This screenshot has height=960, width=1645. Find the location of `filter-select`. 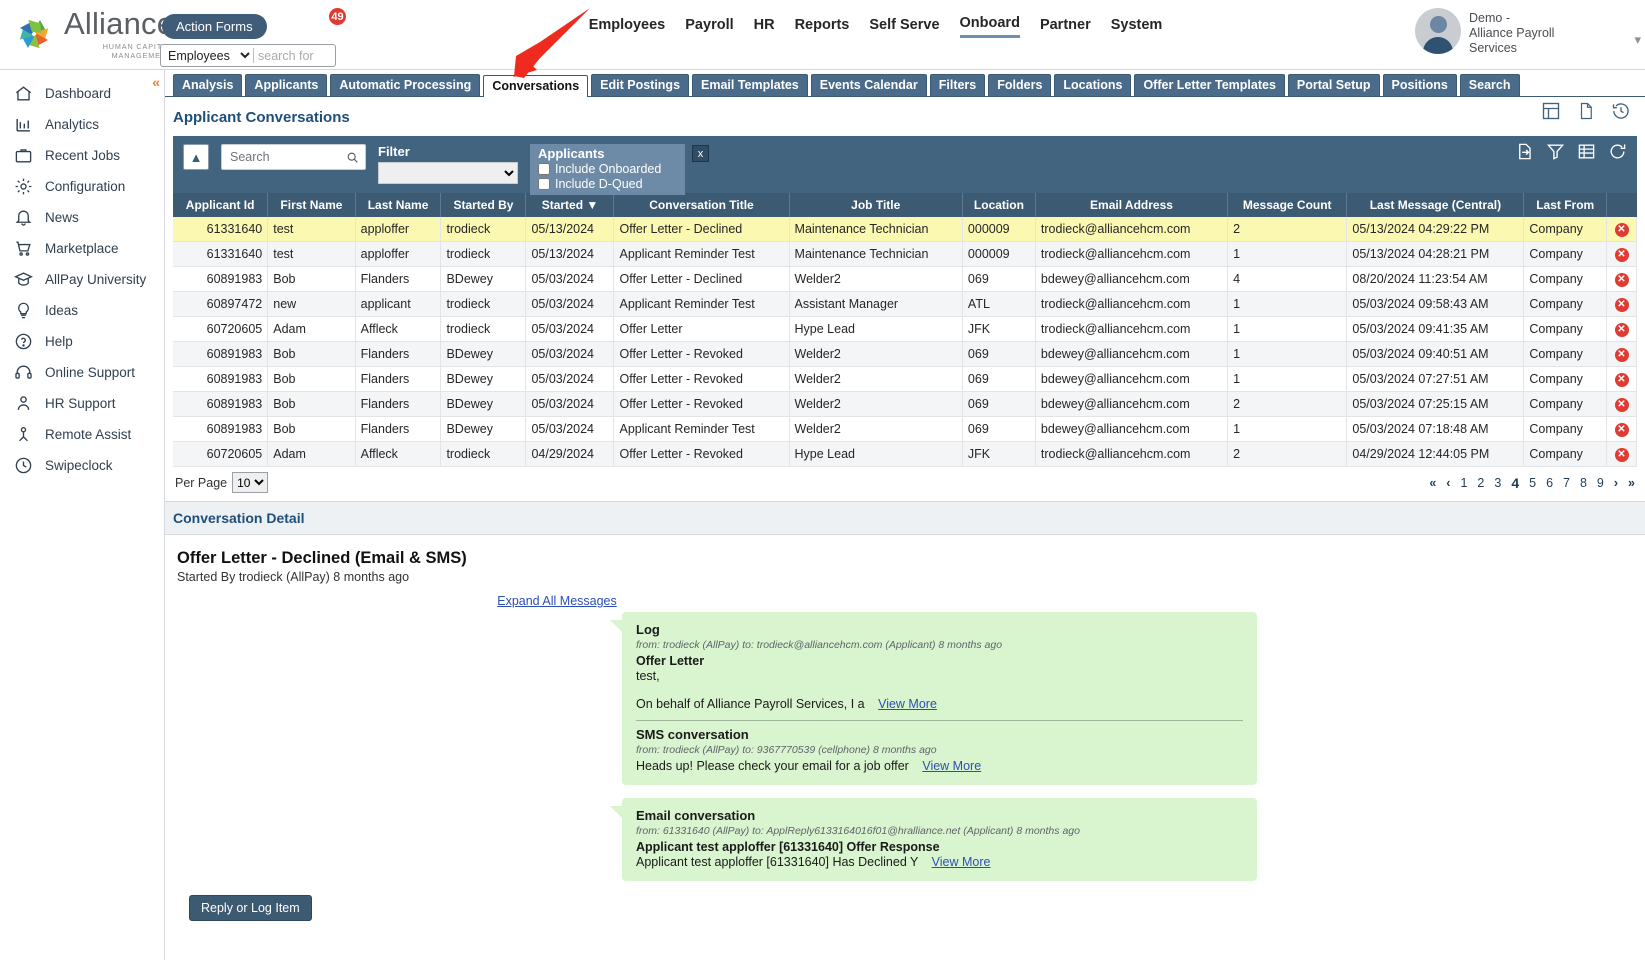

filter-select is located at coordinates (448, 173).